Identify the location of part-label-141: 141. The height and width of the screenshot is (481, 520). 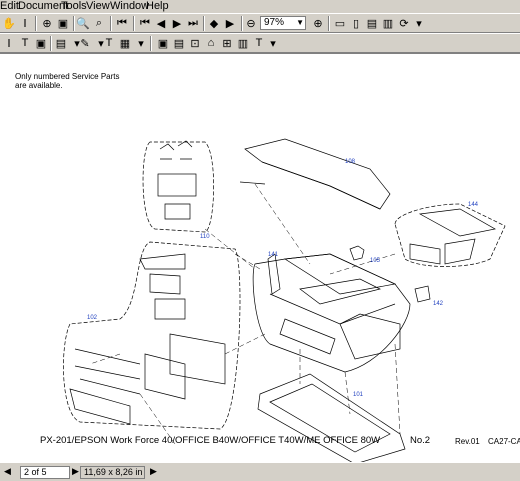
(273, 255).